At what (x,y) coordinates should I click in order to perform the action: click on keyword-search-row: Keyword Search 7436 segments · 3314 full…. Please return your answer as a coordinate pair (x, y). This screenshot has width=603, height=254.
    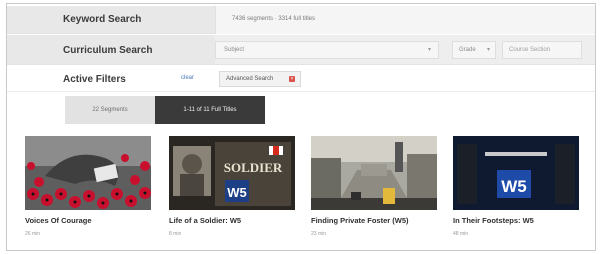
    Looking at the image, I should click on (301, 20).